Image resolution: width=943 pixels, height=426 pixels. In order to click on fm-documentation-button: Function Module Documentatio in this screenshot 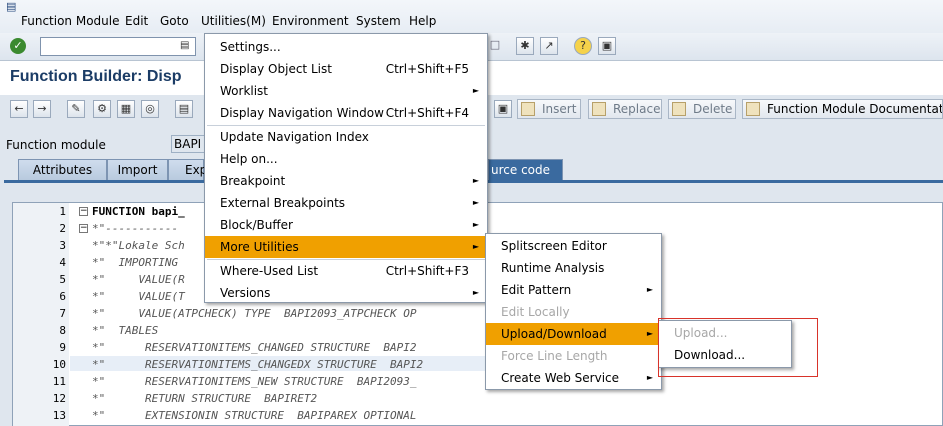, I will do `click(842, 109)`.